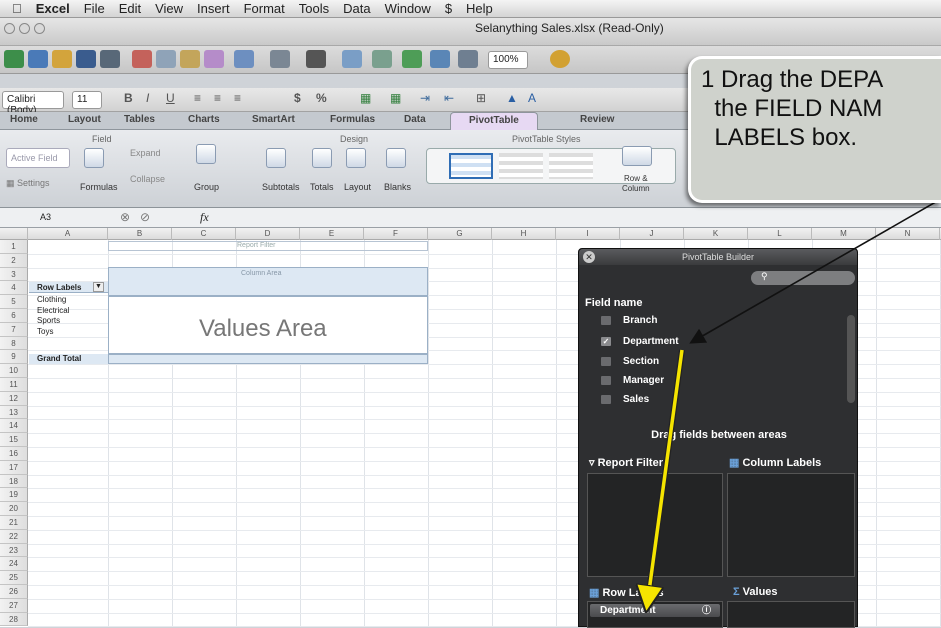  I want to click on drag-arrow, so click(665, 477).